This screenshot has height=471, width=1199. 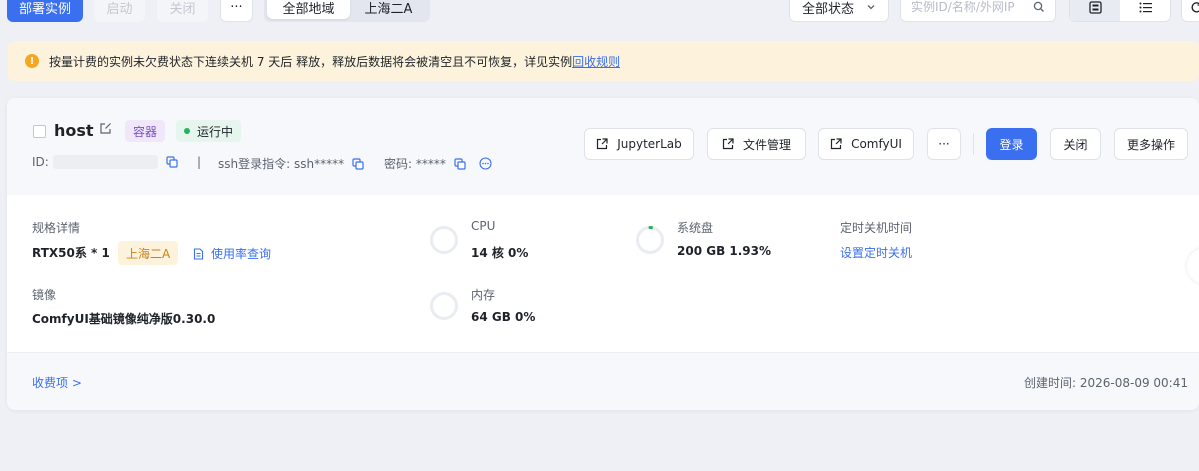 What do you see at coordinates (57, 382) in the screenshot?
I see `billing-items-link: 收费项 >` at bounding box center [57, 382].